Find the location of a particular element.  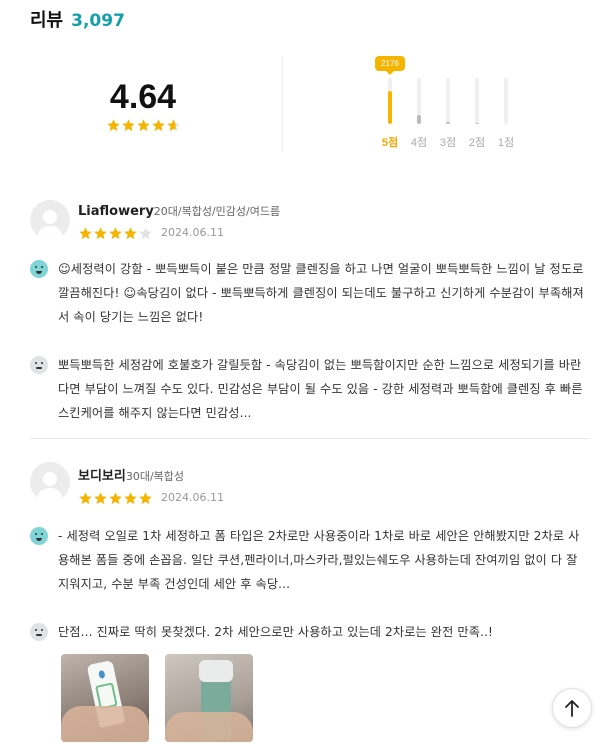

review-separator is located at coordinates (310, 438).